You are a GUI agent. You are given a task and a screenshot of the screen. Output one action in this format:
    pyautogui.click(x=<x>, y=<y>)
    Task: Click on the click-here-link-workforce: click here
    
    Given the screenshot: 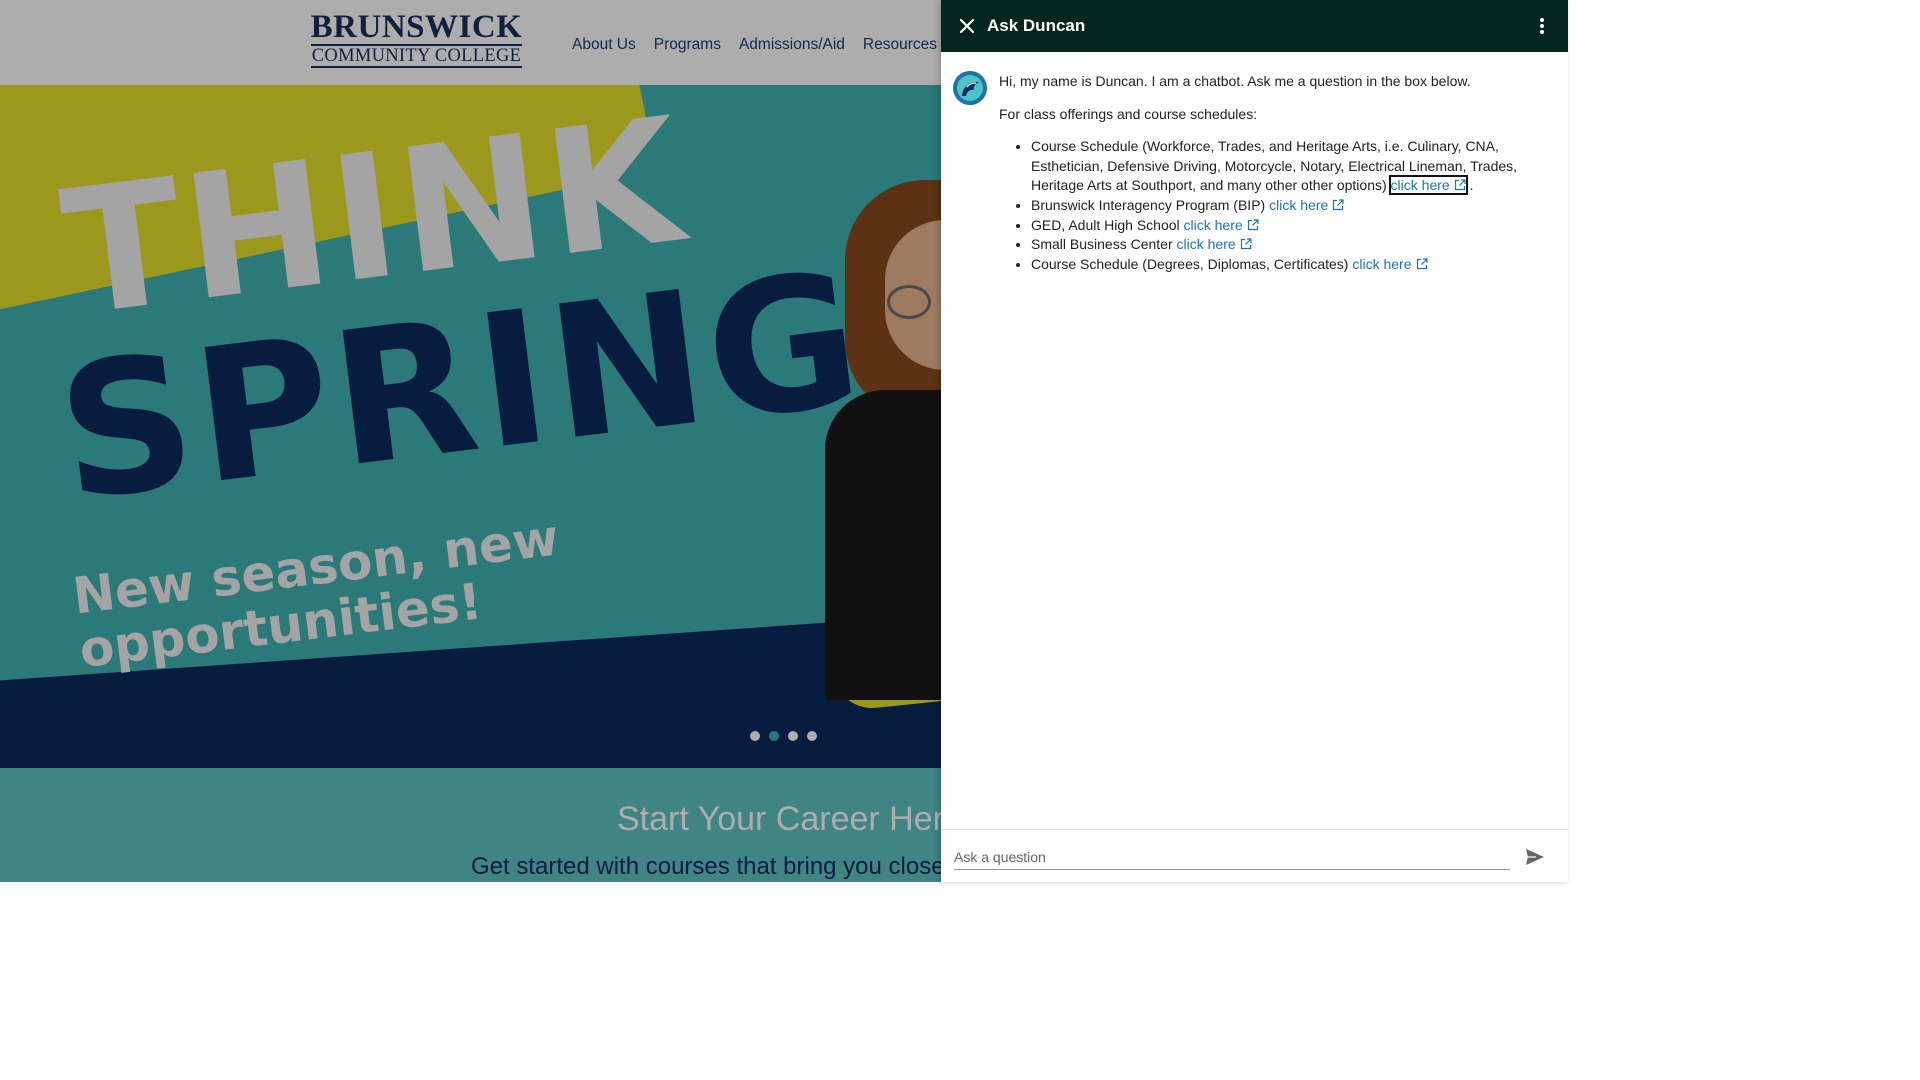 What is the action you would take?
    pyautogui.click(x=1428, y=185)
    